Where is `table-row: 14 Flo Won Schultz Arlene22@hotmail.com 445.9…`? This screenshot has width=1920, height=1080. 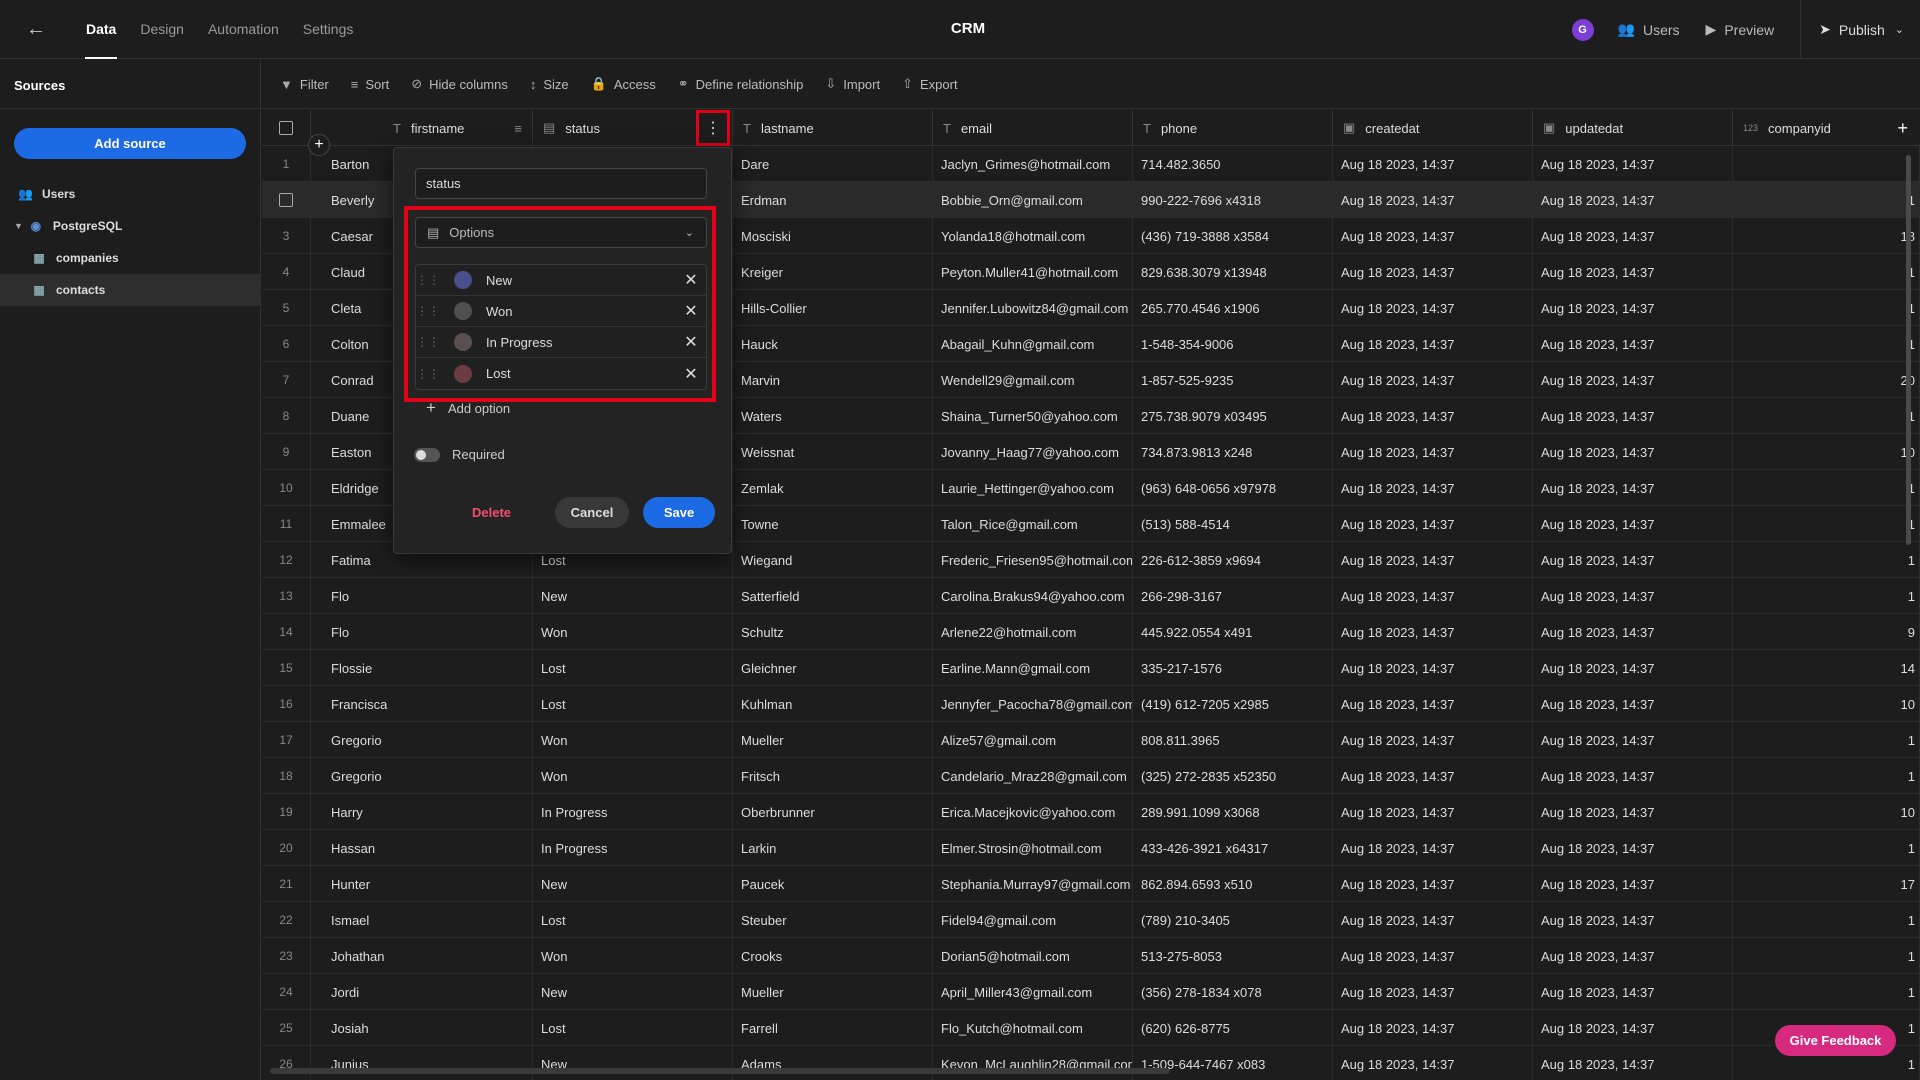 table-row: 14 Flo Won Schultz Arlene22@hotmail.com 445.9… is located at coordinates (1091, 632).